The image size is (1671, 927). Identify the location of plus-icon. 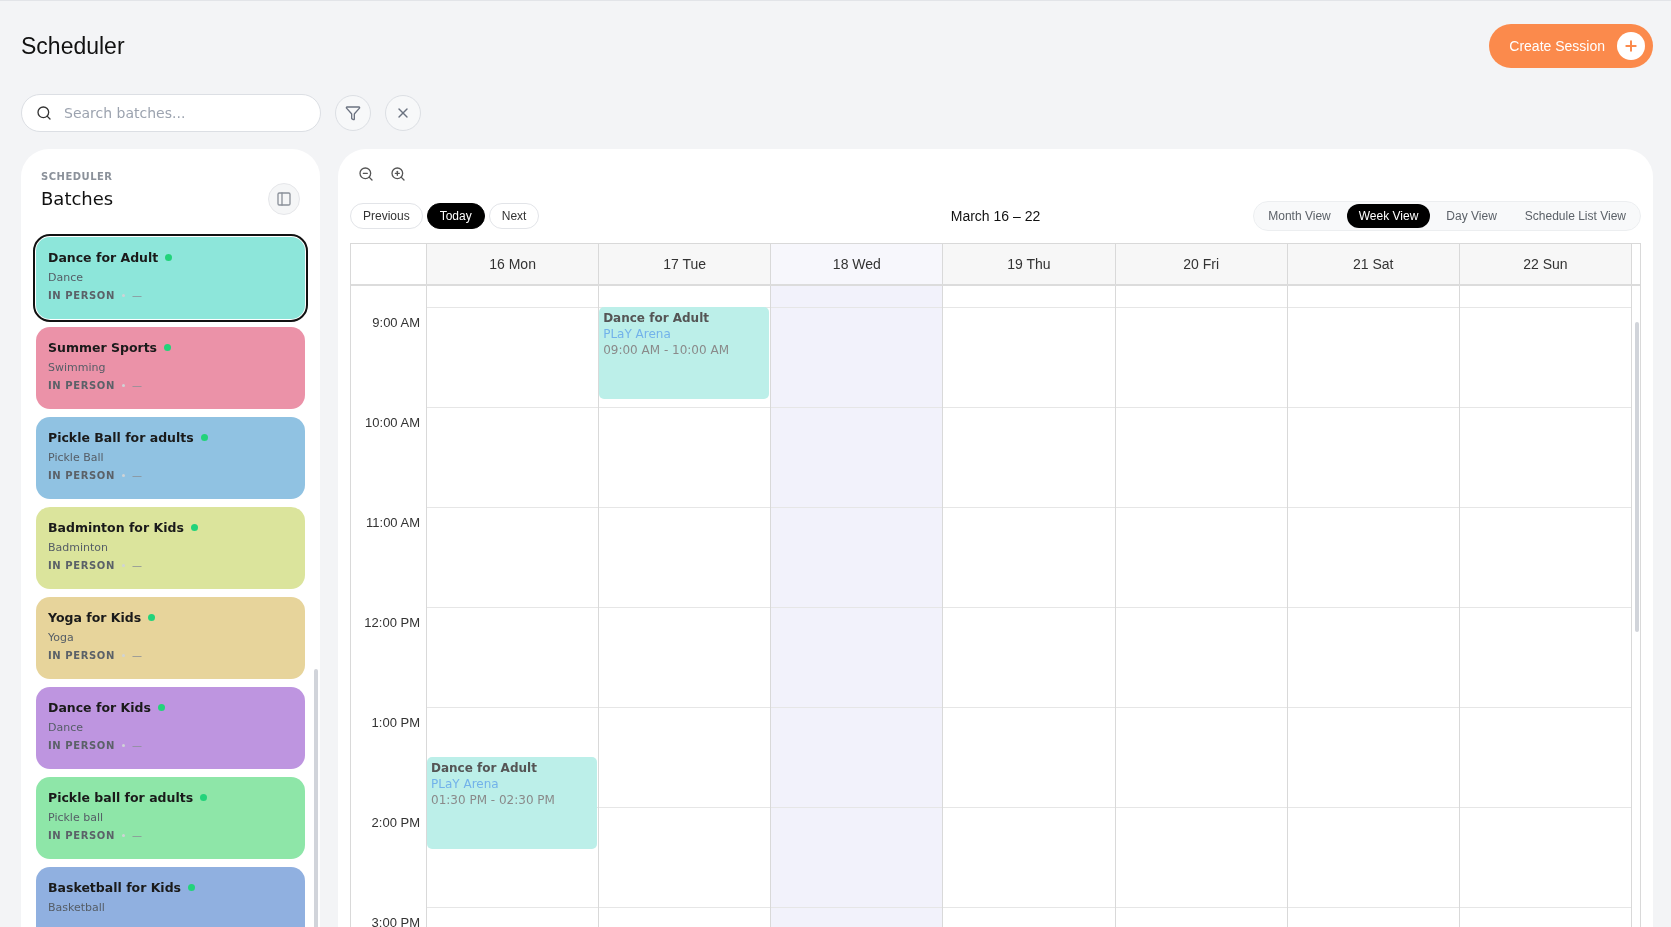
(1631, 46).